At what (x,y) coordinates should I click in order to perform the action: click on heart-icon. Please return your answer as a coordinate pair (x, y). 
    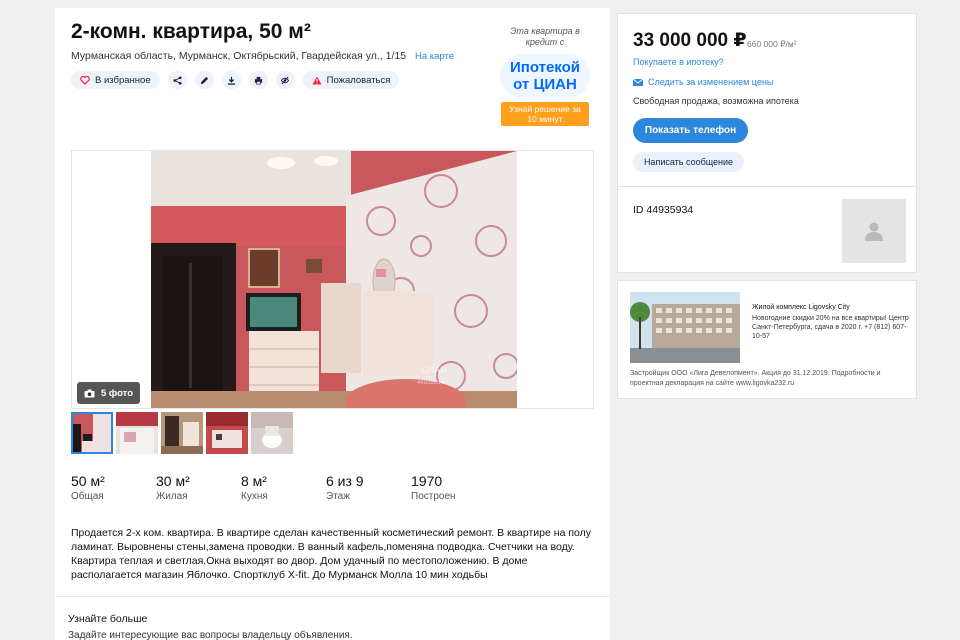
    Looking at the image, I should click on (85, 80).